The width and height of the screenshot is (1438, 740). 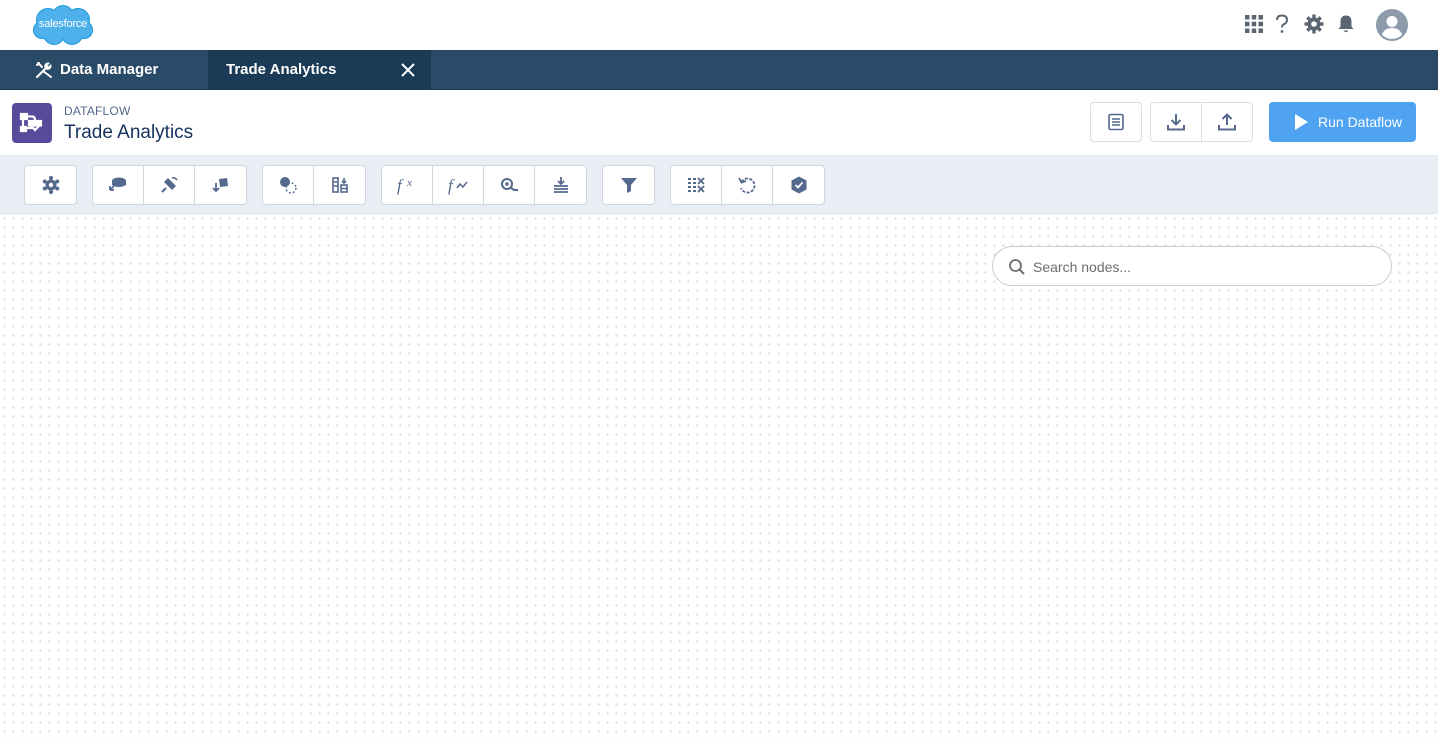 I want to click on dim2mea-icon, so click(x=509, y=184).